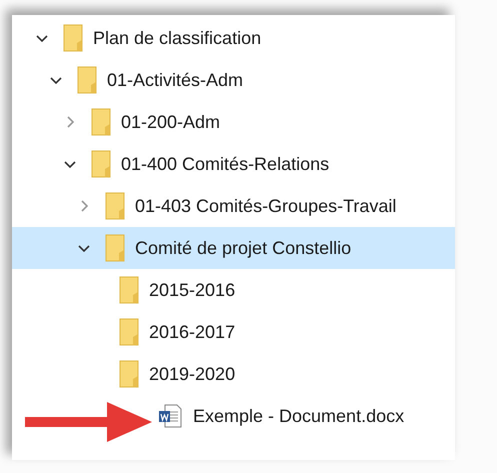 The image size is (497, 473). I want to click on tree-item: 01-400 Comités-Relations, so click(233, 164).